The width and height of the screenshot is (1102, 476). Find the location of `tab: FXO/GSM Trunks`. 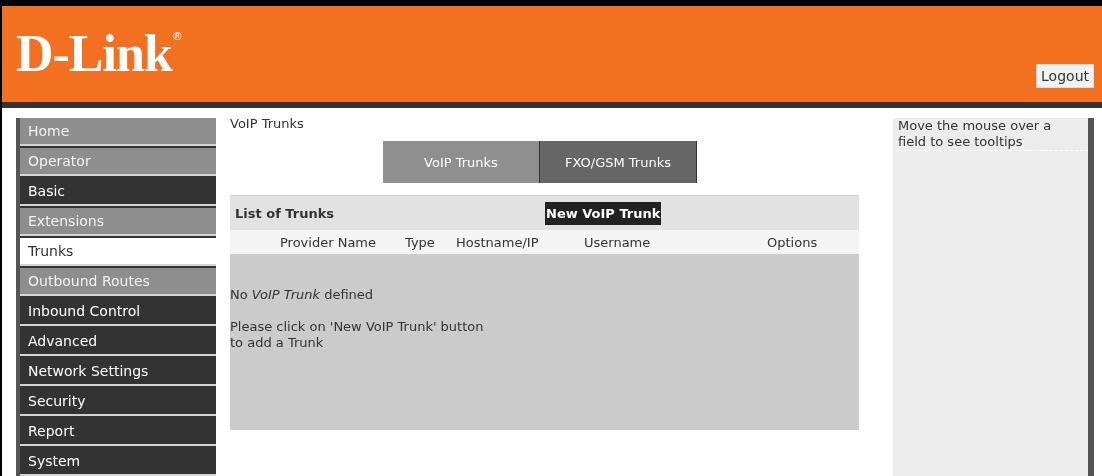

tab: FXO/GSM Trunks is located at coordinates (618, 162).